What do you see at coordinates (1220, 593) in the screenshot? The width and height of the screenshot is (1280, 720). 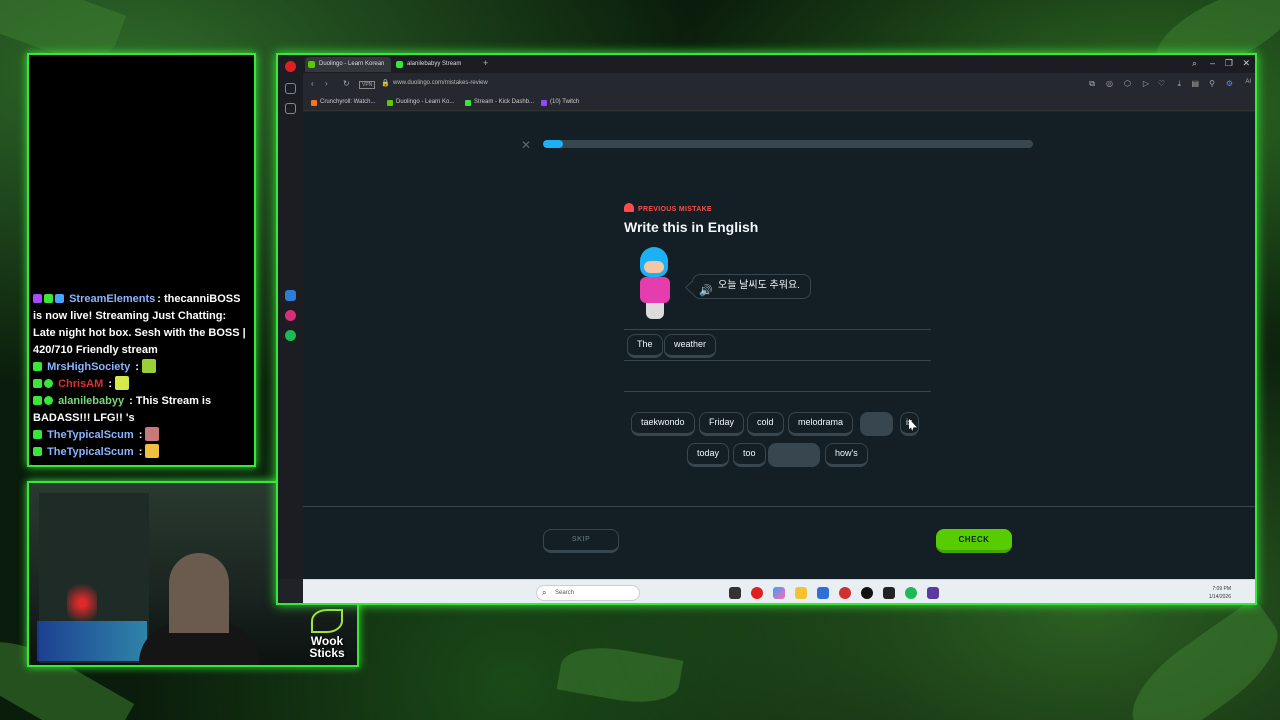 I see `taskbar-clock: 7:09 PM 1/14/2026` at bounding box center [1220, 593].